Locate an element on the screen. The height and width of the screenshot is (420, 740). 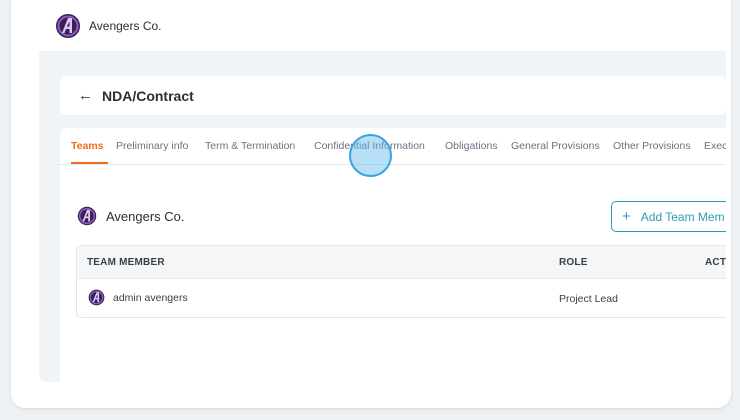
org-header: Avengers Co. is located at coordinates (382, 25).